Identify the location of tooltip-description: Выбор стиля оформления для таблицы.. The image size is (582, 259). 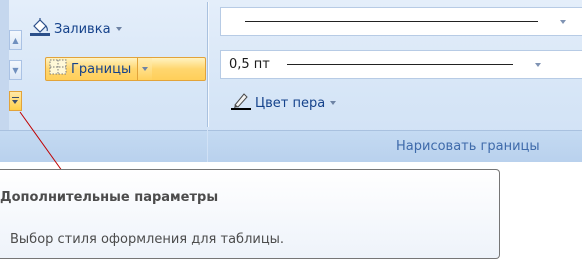
(147, 239).